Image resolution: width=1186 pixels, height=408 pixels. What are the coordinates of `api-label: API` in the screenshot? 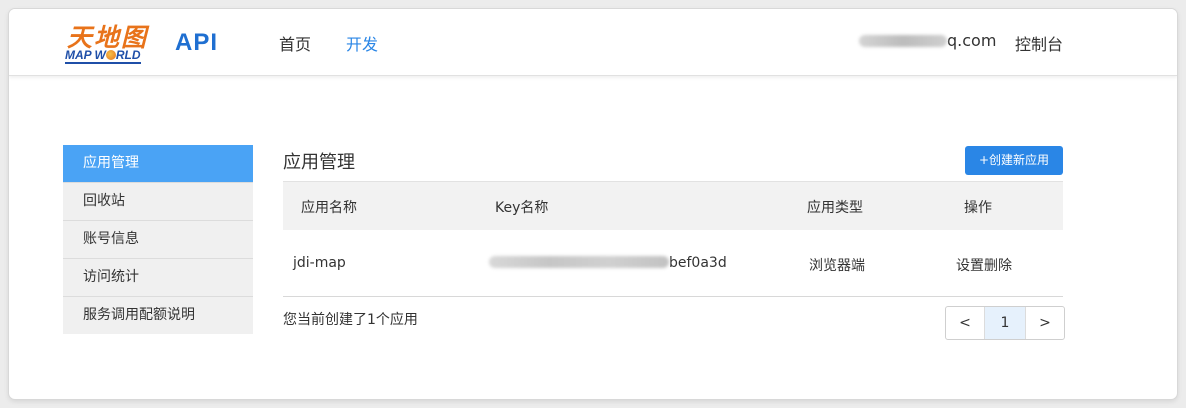 It's located at (197, 42).